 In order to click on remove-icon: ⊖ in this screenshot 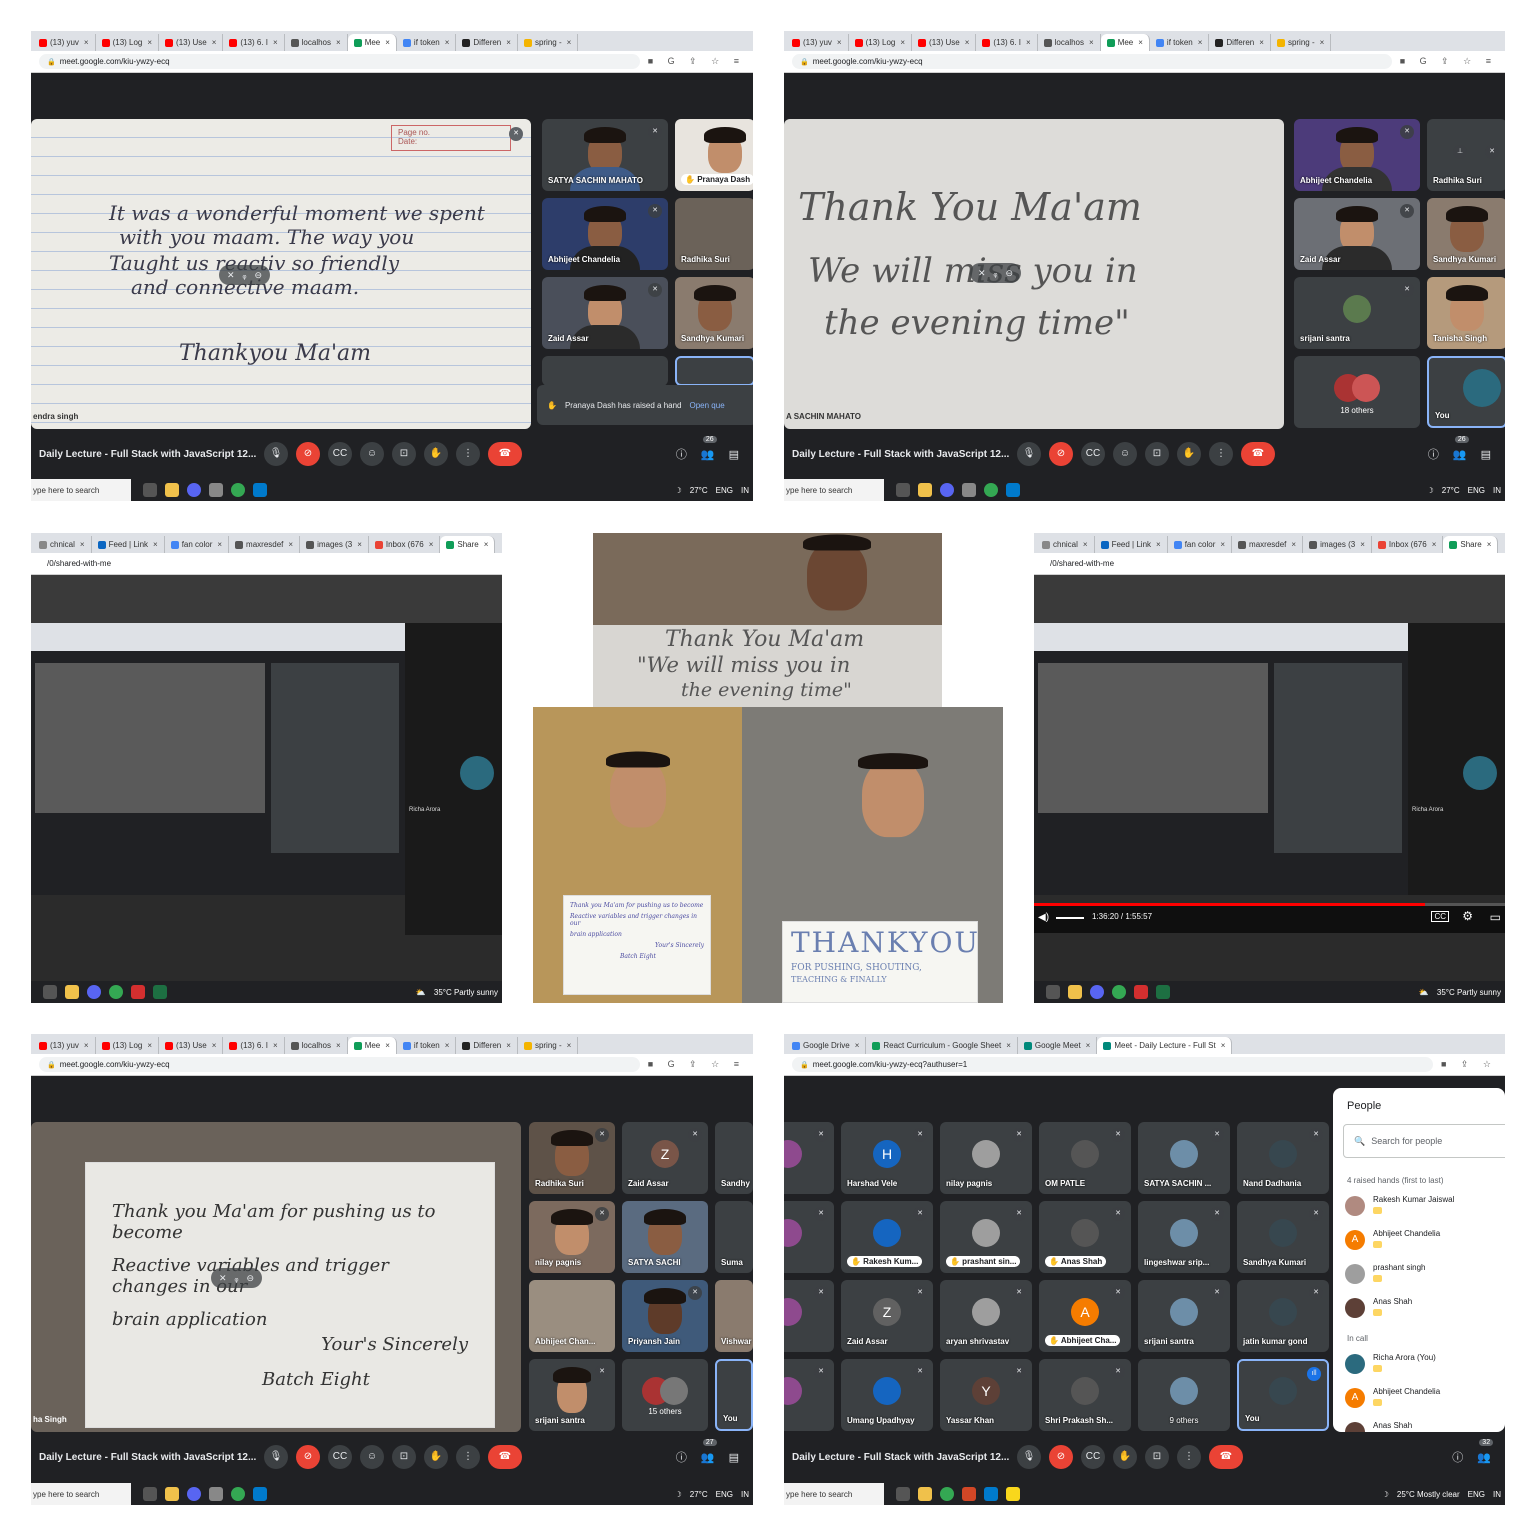, I will do `click(1010, 273)`.